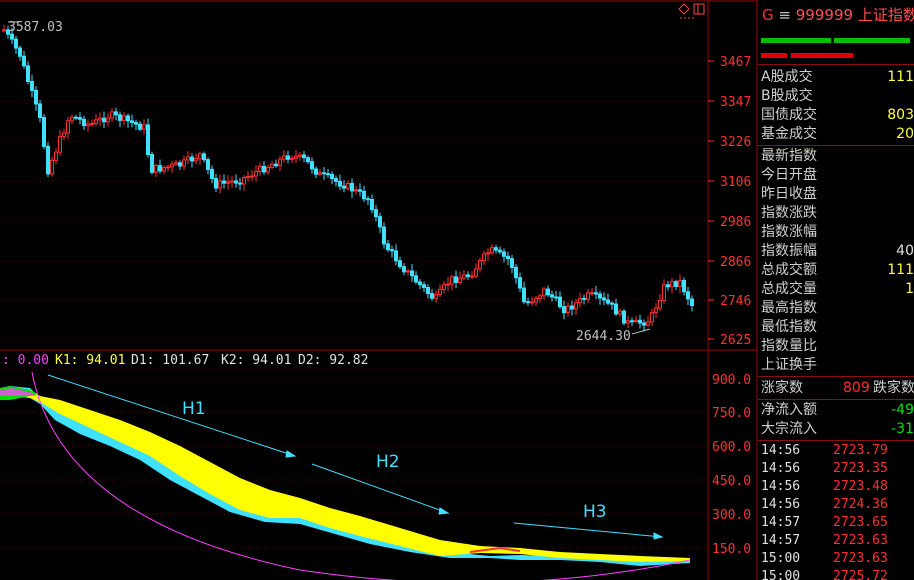  I want to click on tick-row: 15:00 2723.63, so click(824, 558).